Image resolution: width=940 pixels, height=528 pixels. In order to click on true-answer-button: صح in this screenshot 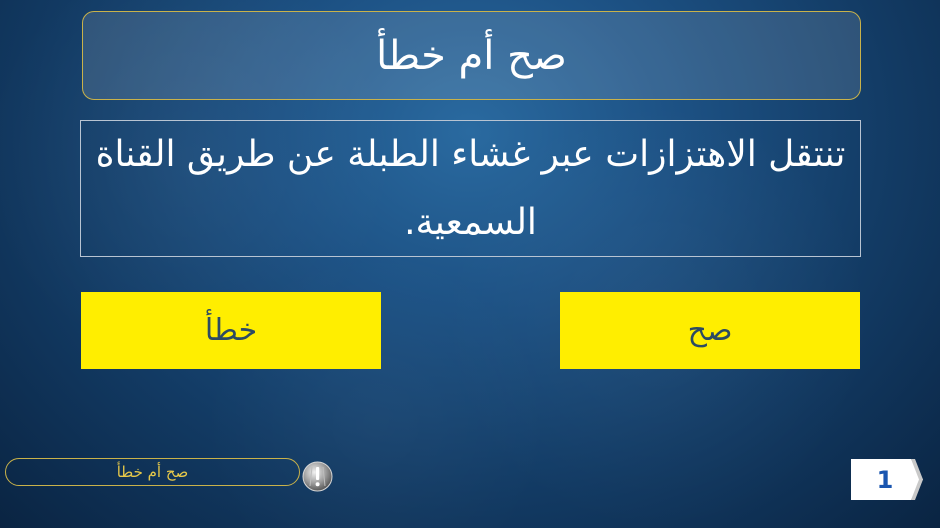, I will do `click(710, 330)`.